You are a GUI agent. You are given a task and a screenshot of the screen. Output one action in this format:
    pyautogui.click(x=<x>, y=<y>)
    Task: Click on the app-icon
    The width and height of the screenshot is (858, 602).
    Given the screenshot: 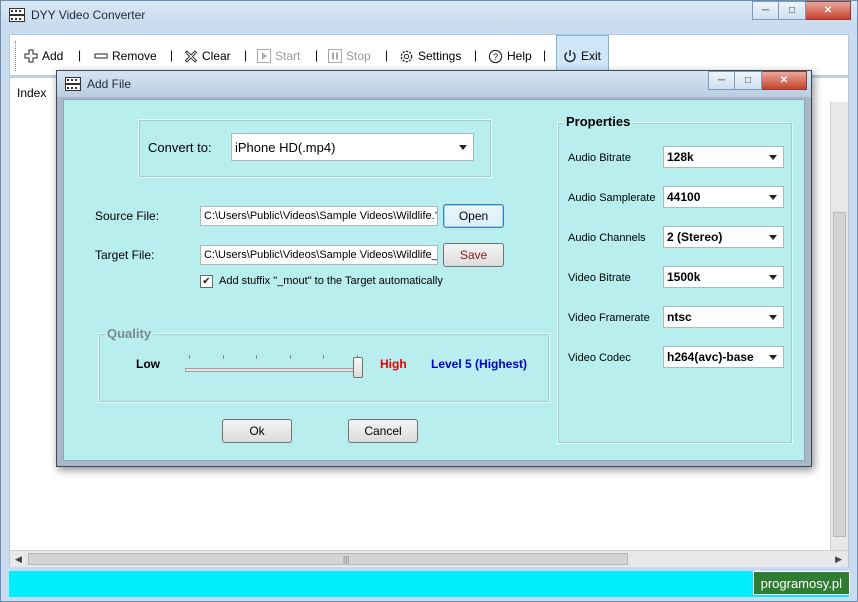 What is the action you would take?
    pyautogui.click(x=17, y=15)
    